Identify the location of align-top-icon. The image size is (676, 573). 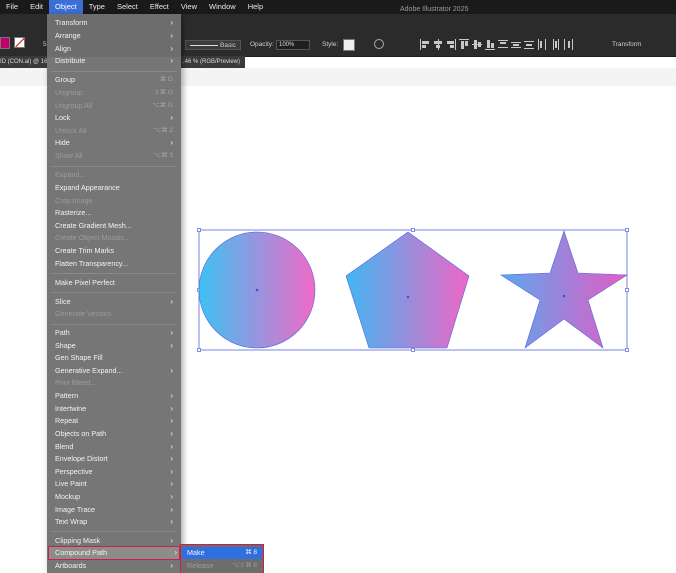
(464, 44).